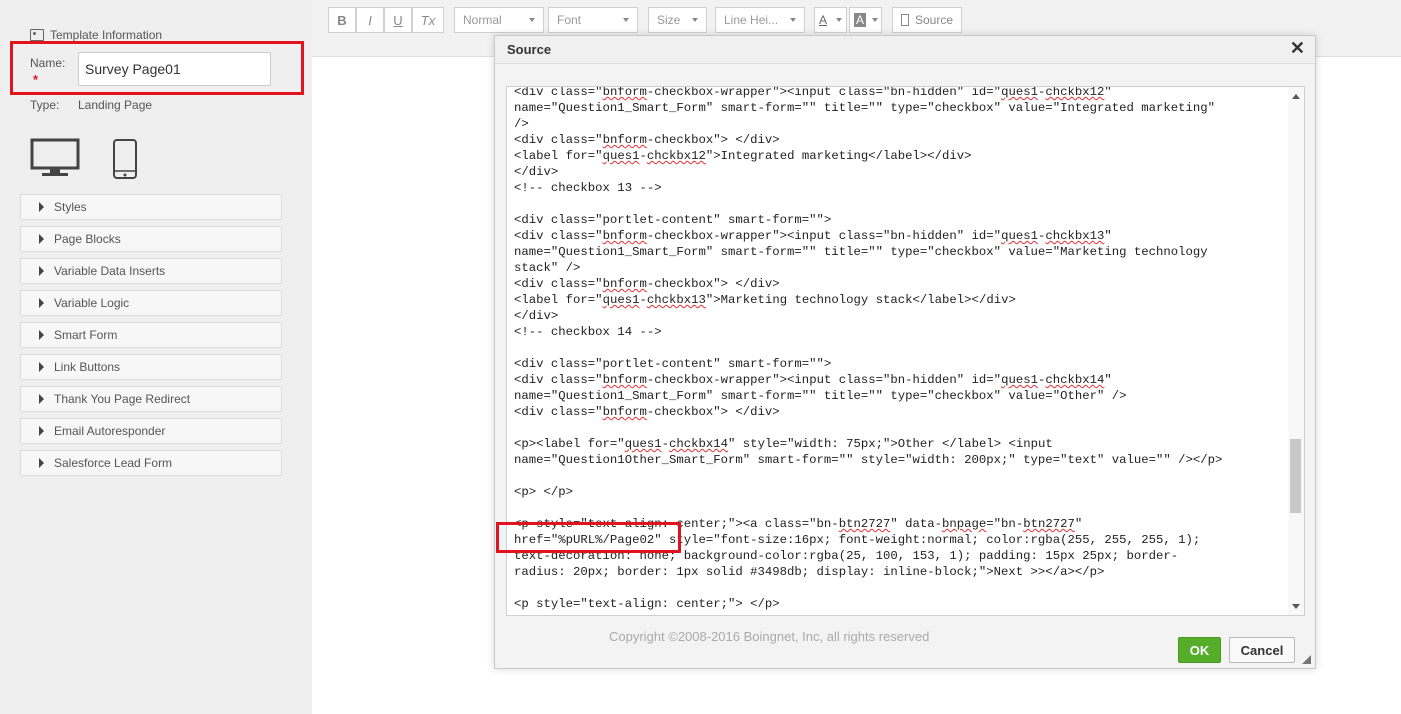 This screenshot has width=1401, height=714. What do you see at coordinates (1296, 96) in the screenshot?
I see `scroll-up-icon` at bounding box center [1296, 96].